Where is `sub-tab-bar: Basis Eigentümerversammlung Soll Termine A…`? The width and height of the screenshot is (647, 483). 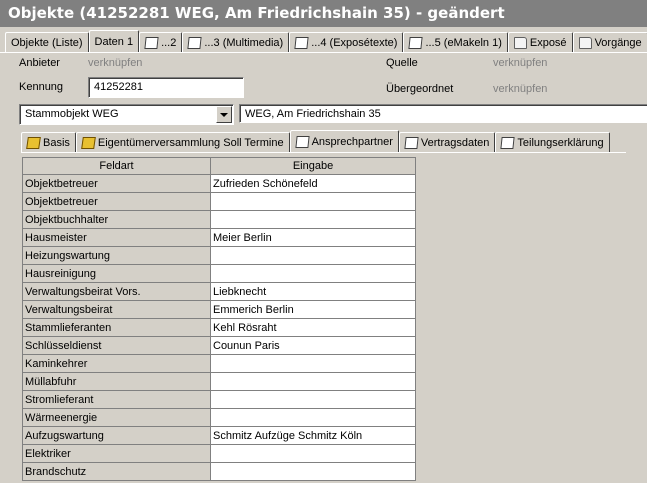 sub-tab-bar: Basis Eigentümerversammlung Soll Termine A… is located at coordinates (315, 141).